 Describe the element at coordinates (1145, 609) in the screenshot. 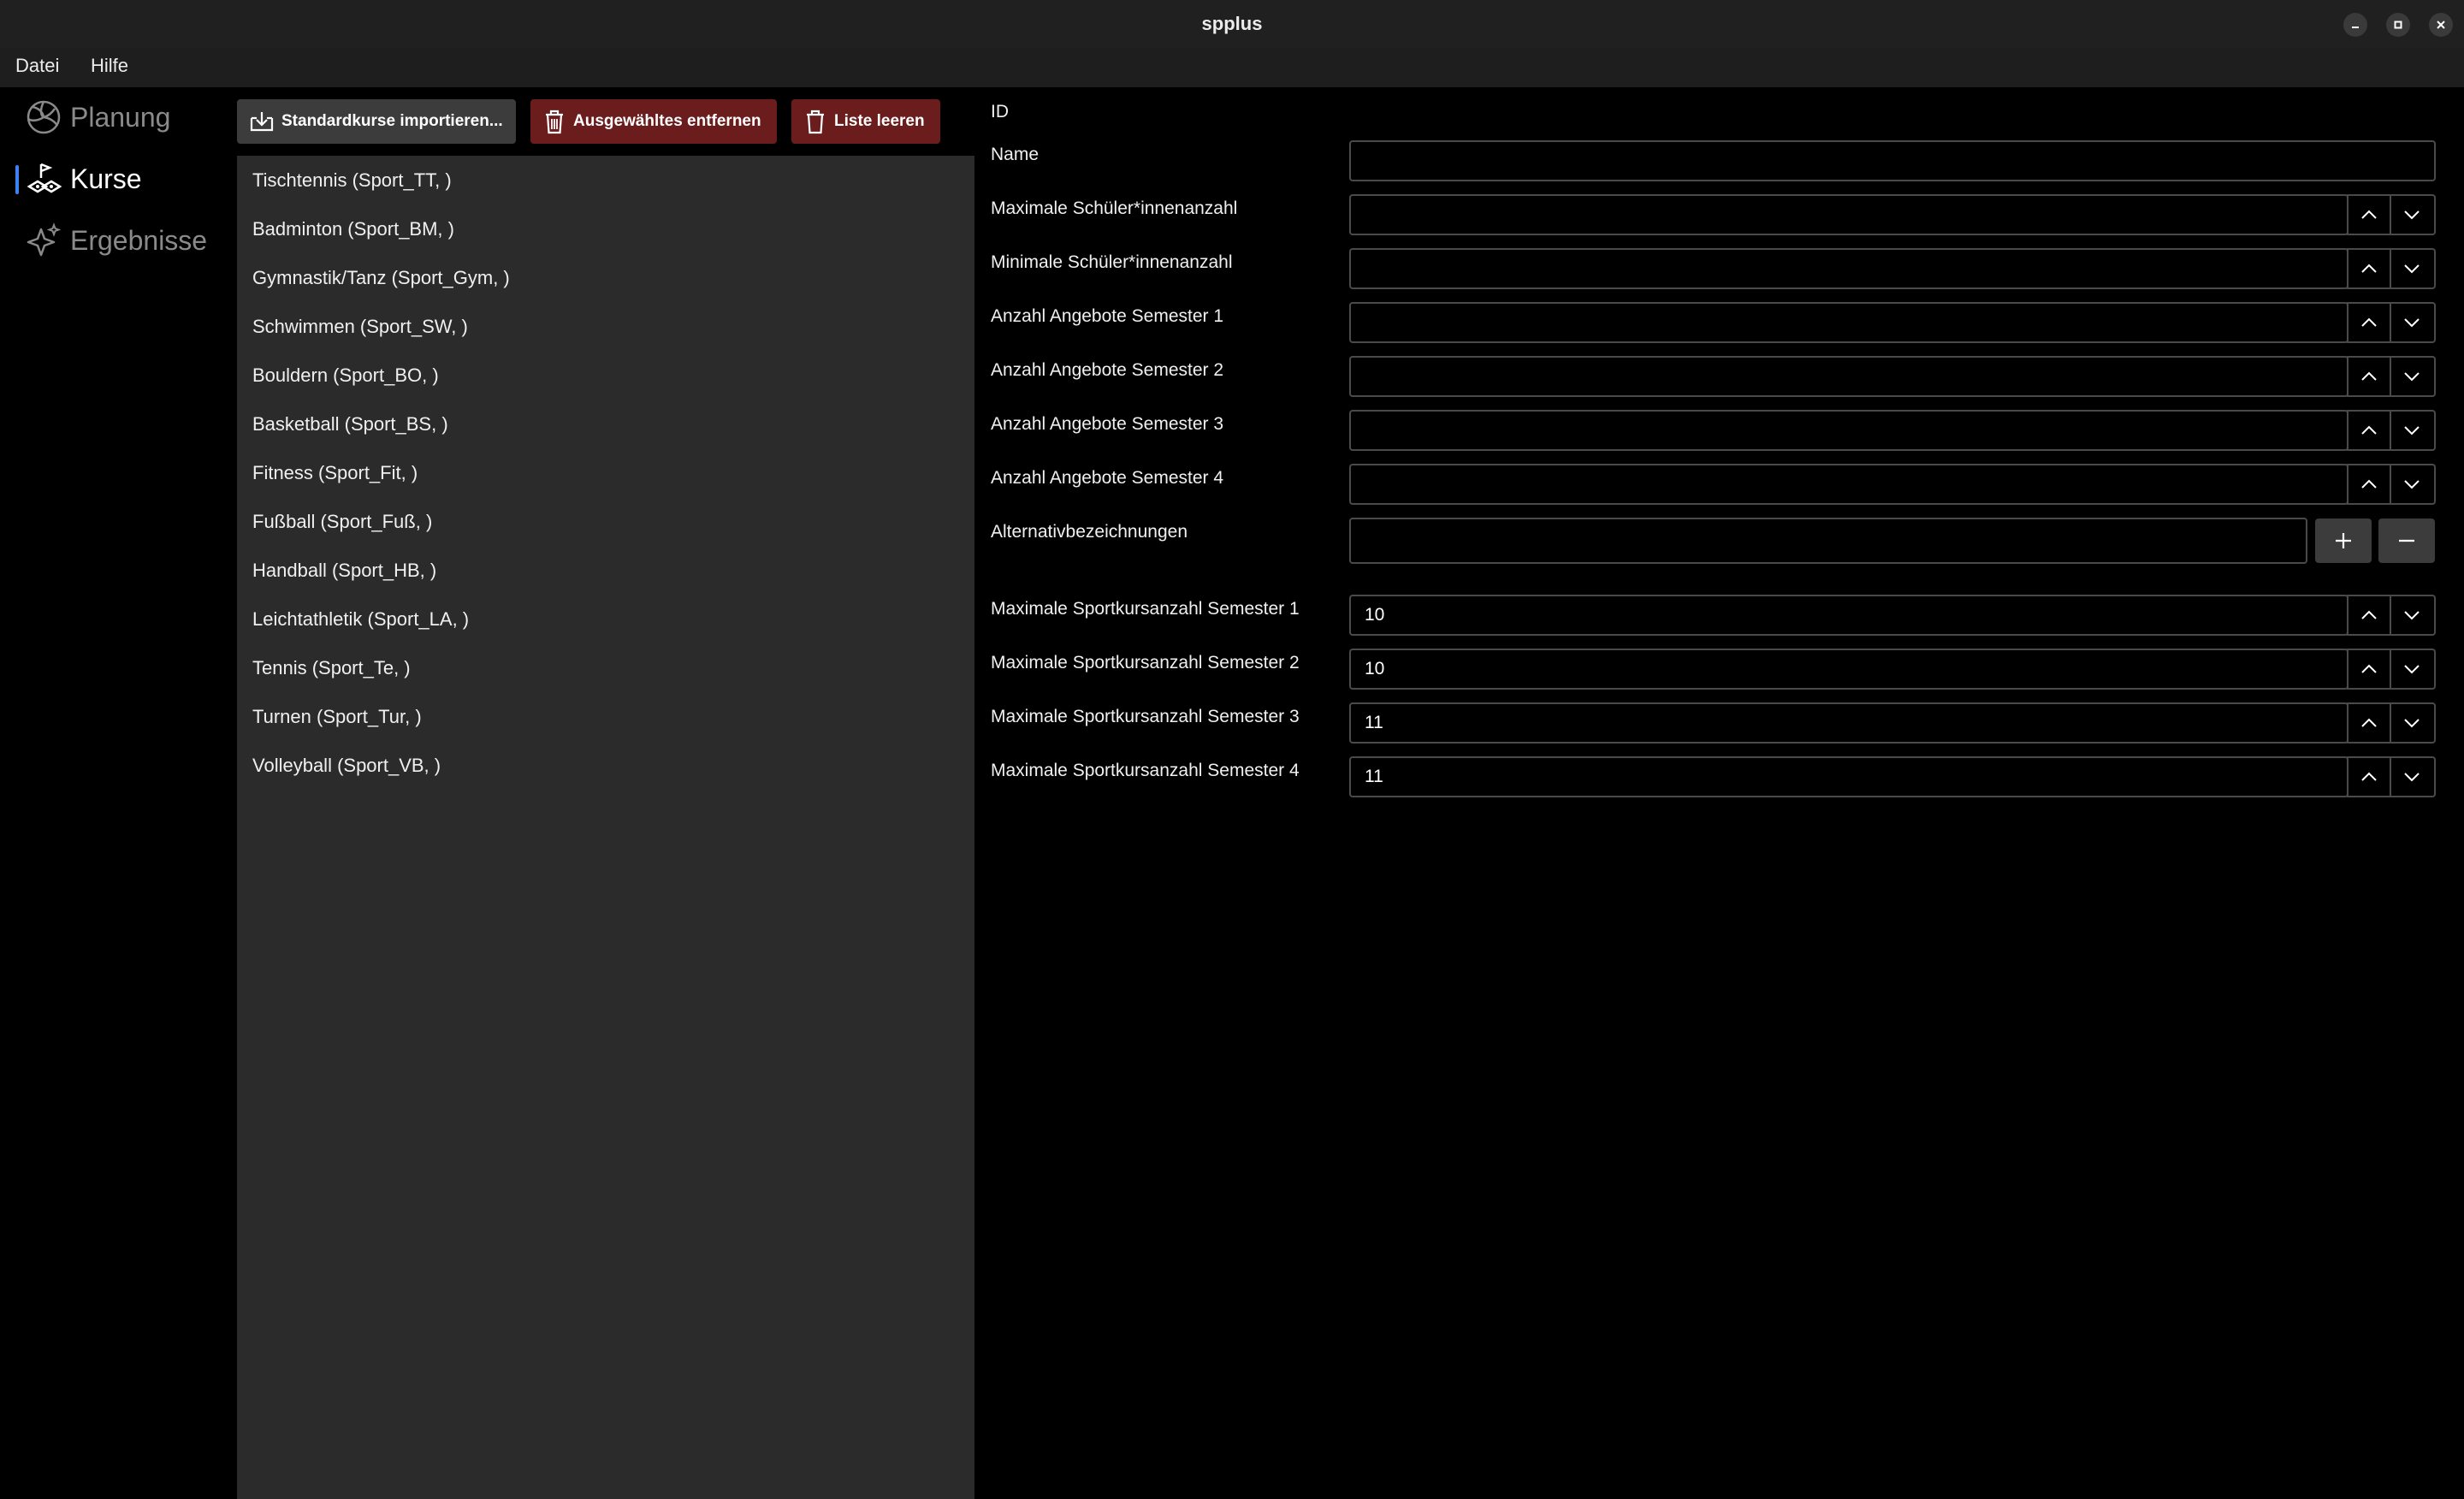

I see `field-label: Maximale Sportkursanzahl Semester 1` at that location.